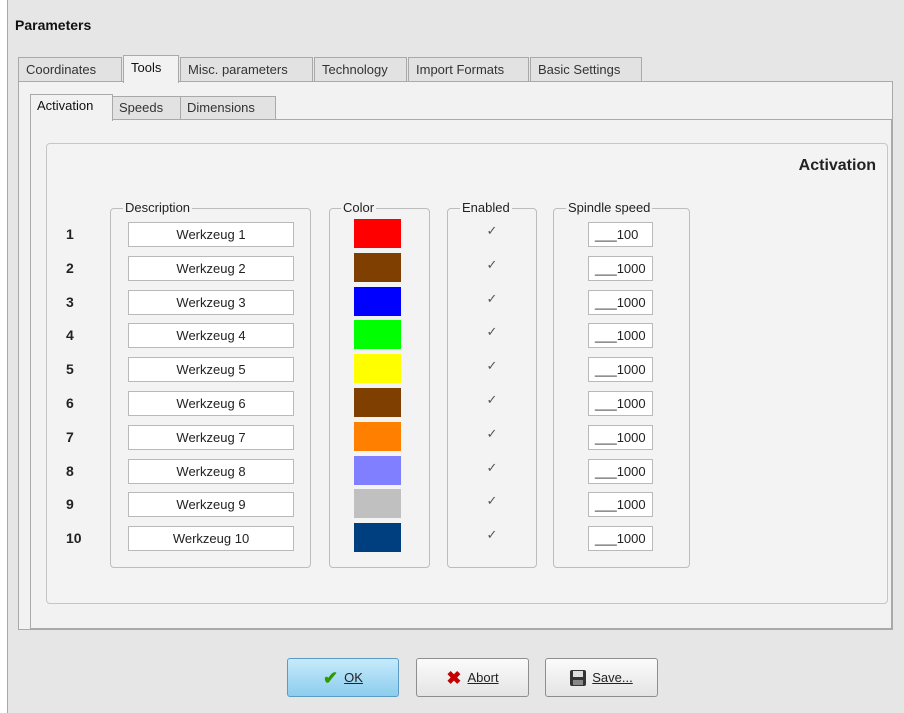  Describe the element at coordinates (331, 677) in the screenshot. I see `checkmark-icon: ✔` at that location.